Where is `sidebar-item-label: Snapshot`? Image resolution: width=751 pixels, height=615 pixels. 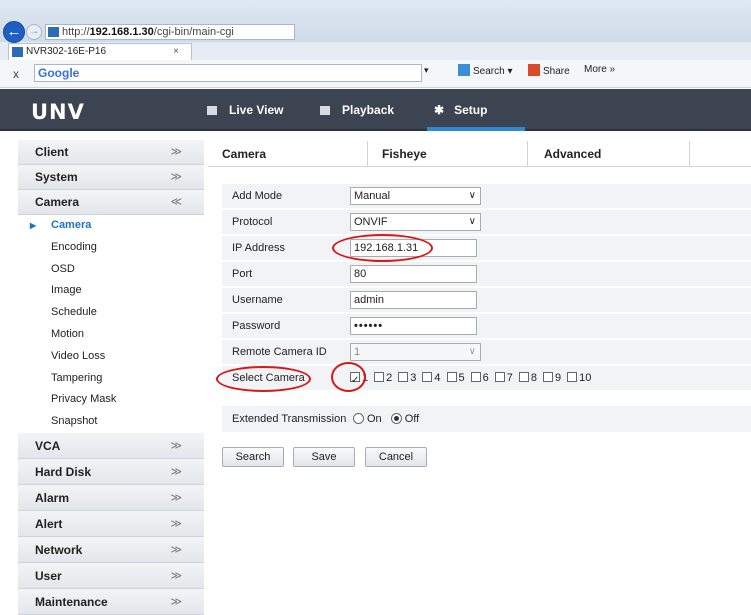 sidebar-item-label: Snapshot is located at coordinates (74, 421).